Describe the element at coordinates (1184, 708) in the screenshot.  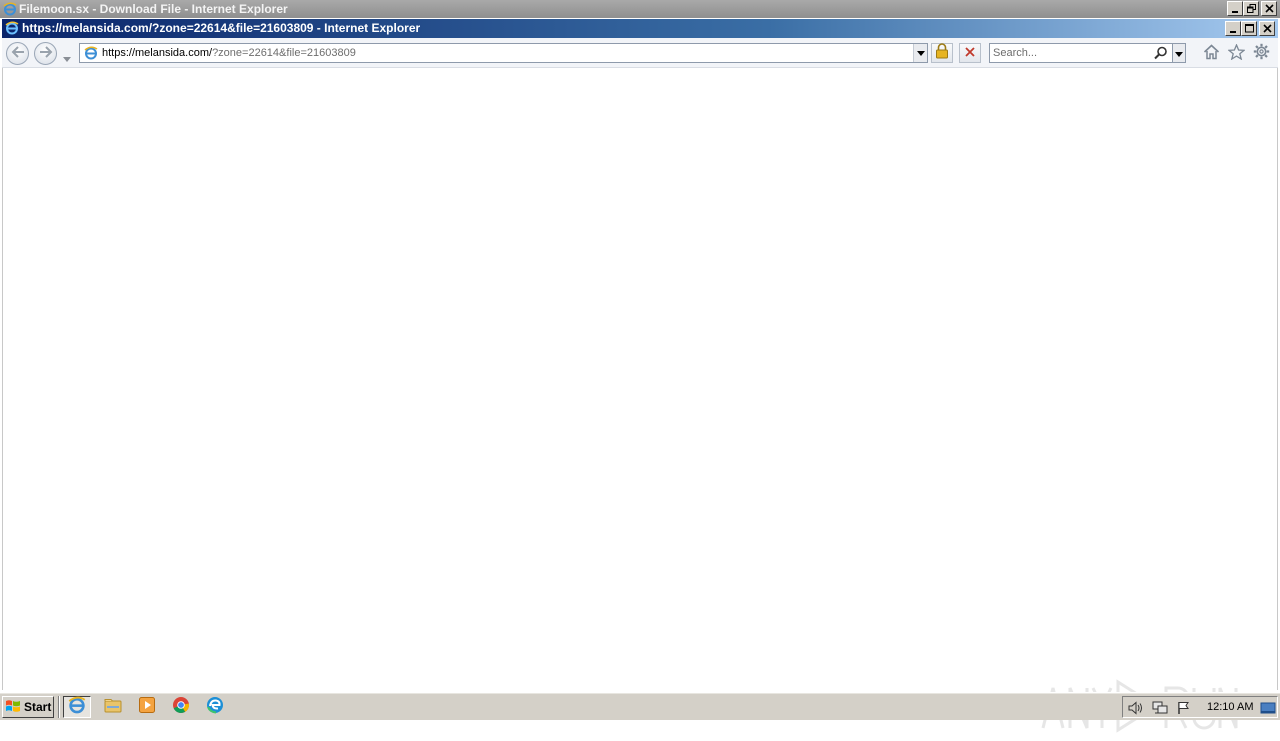
I see `action-center-flag-icon` at that location.